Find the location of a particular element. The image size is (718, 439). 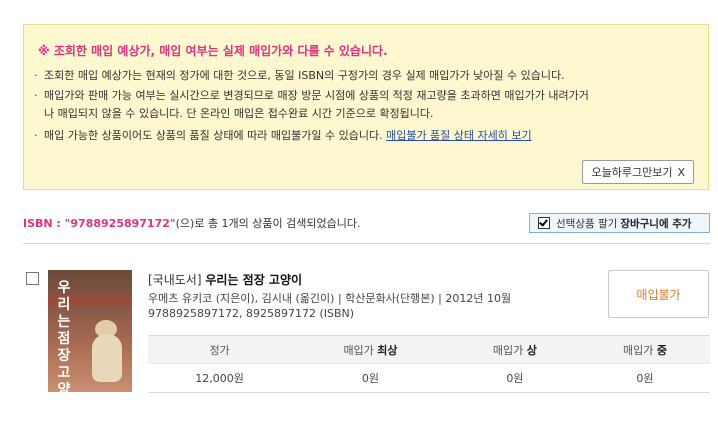

notice-title: ※ 조회한 매입 예상가, 매입 여부는 실제 매입가와 다를 수 있습니다. is located at coordinates (213, 51).